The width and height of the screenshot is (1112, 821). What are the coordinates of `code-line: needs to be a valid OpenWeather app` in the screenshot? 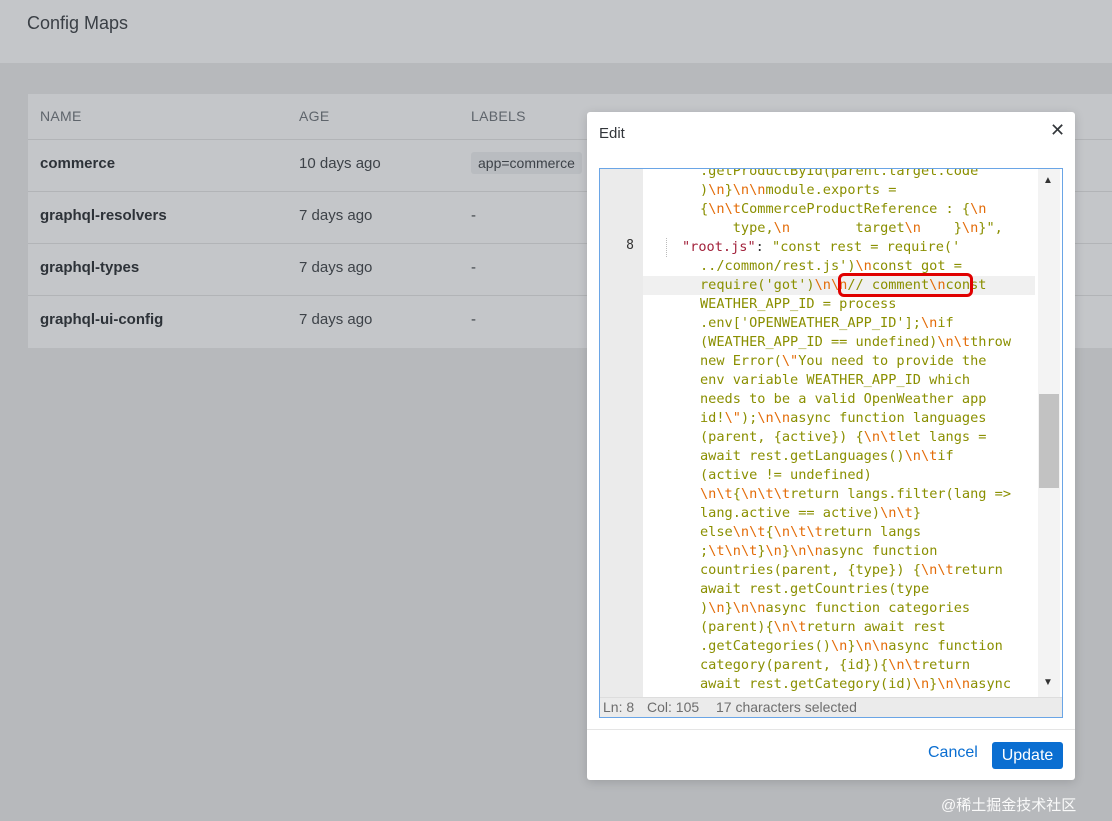 It's located at (843, 399).